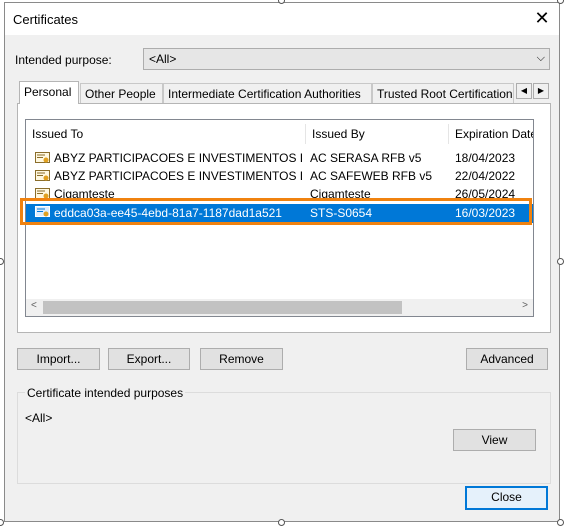 This screenshot has height=526, width=565. I want to click on horizontal-scrollbar: < >, so click(279, 307).